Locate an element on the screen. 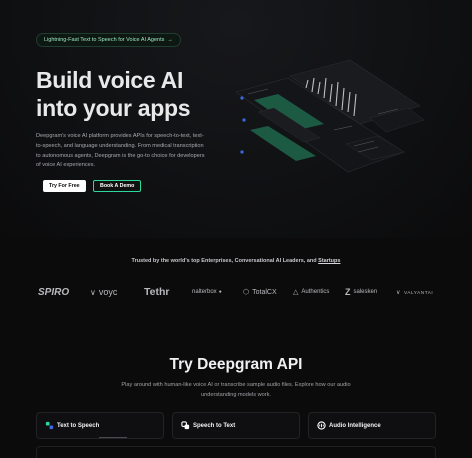 Image resolution: width=472 pixels, height=458 pixels. tab-speech-to-text: Speech to Text is located at coordinates (236, 425).